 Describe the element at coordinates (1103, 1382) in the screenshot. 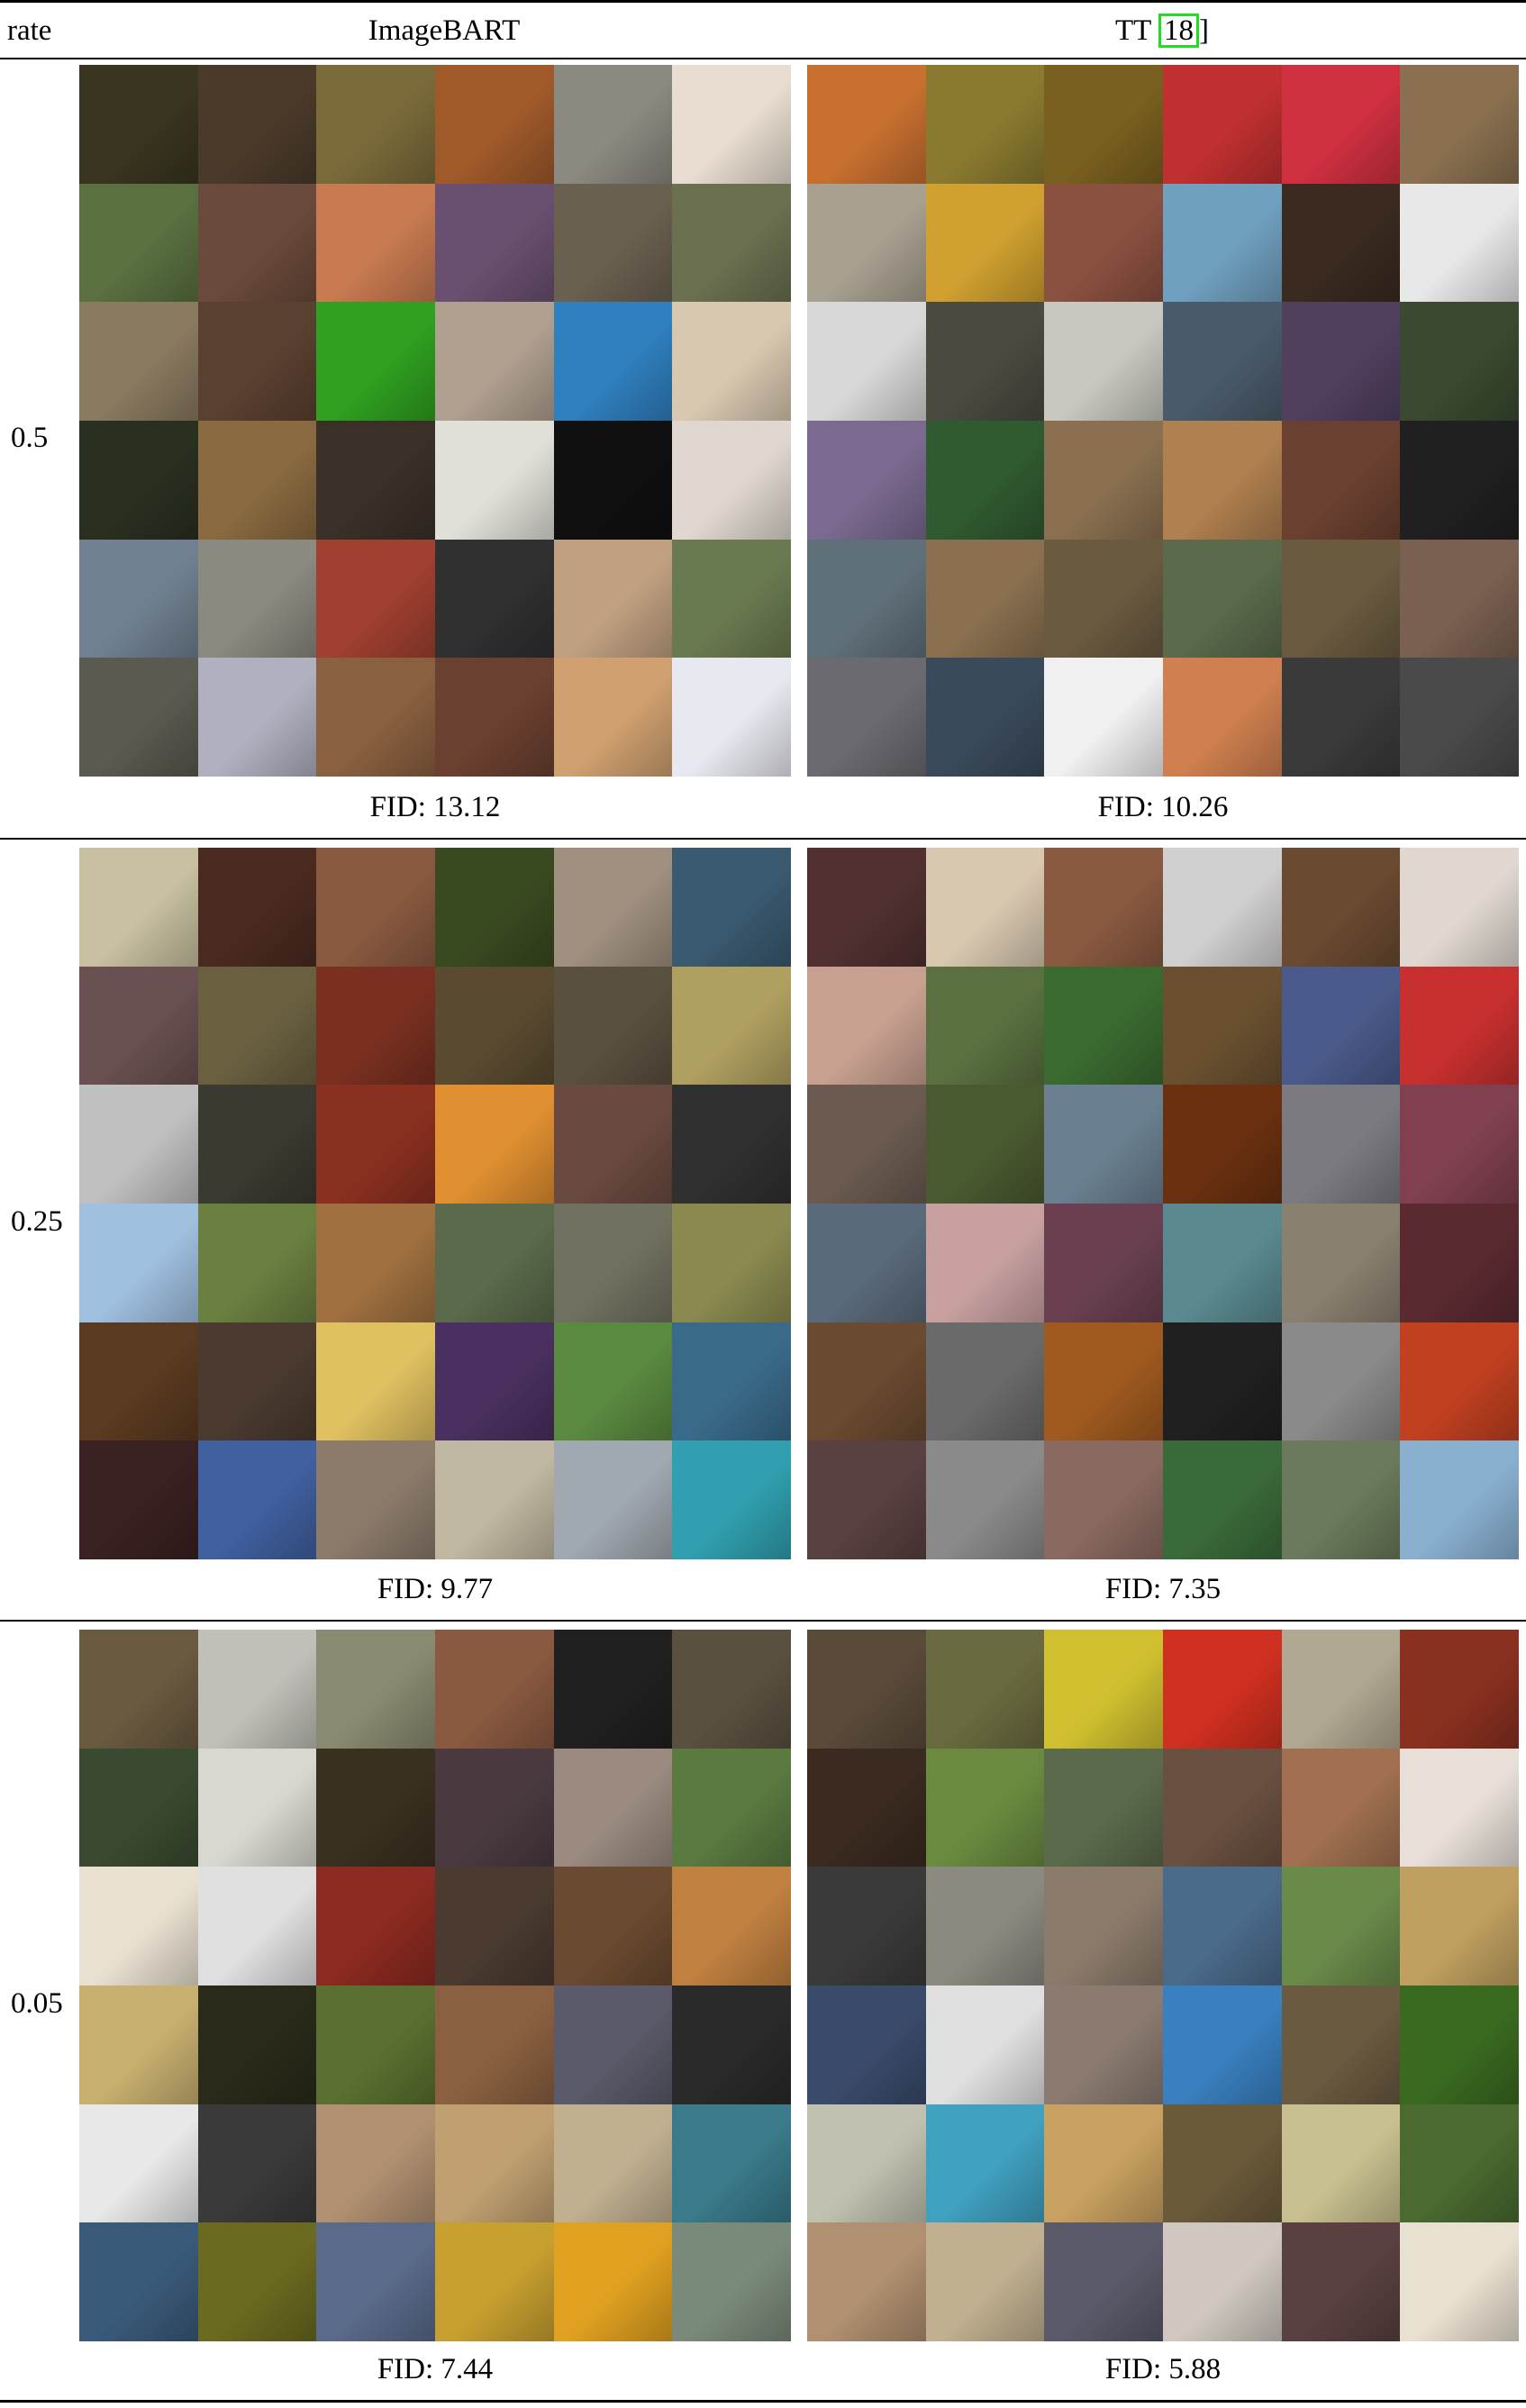

I see `sample-image-tt-0.25-27` at that location.